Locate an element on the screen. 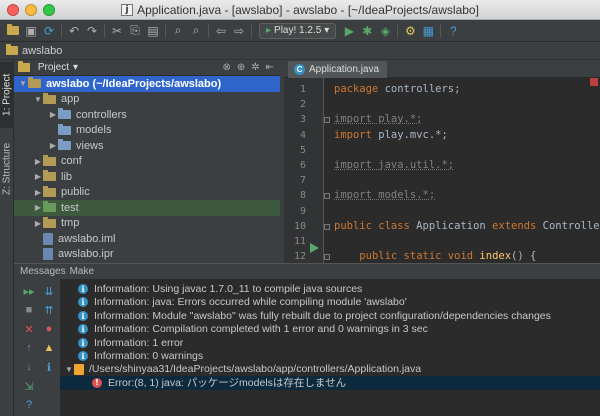  java-file-icon is located at coordinates (79, 369).